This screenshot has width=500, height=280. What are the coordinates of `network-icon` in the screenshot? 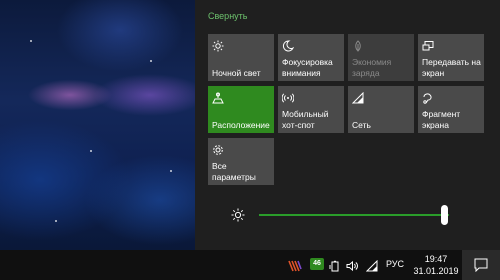 It's located at (357, 97).